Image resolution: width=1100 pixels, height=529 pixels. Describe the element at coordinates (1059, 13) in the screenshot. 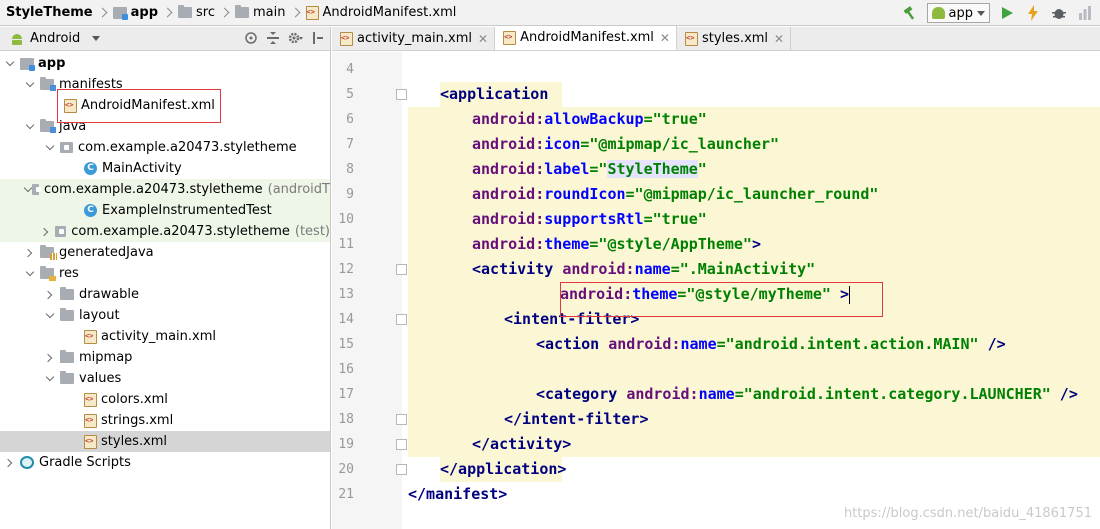

I see `debug-icon` at that location.